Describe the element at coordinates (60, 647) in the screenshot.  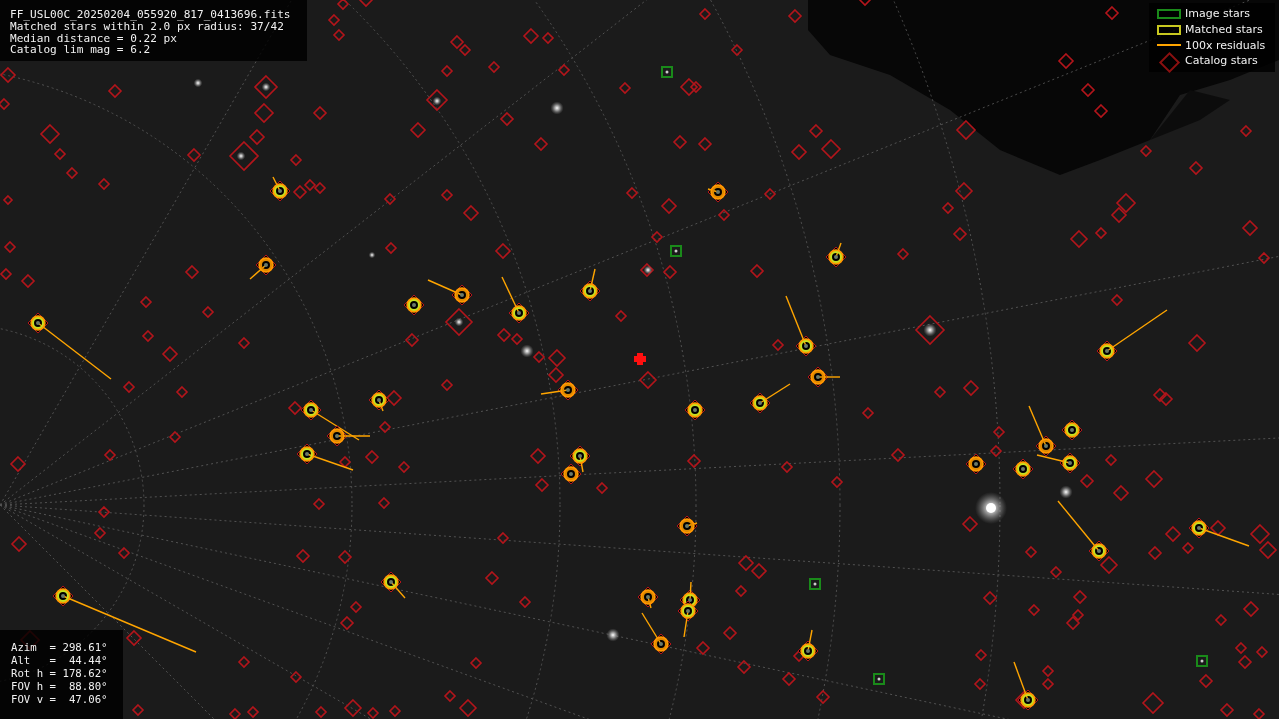
I see `pointing-text: Azim = 298.61°` at that location.